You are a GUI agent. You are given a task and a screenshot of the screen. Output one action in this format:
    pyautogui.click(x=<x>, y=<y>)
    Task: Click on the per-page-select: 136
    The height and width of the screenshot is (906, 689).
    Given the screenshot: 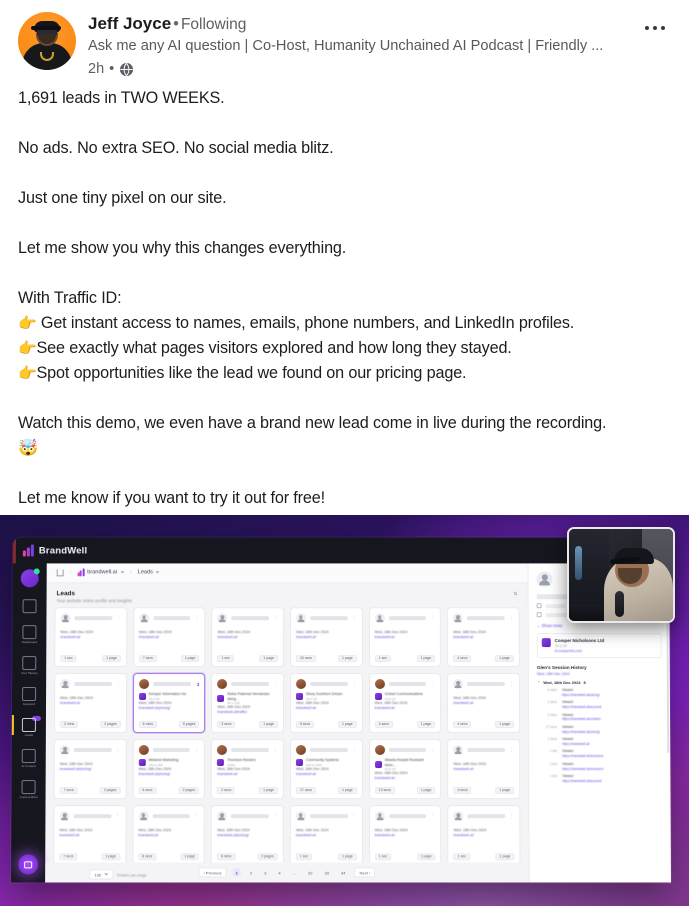 What is the action you would take?
    pyautogui.click(x=101, y=874)
    